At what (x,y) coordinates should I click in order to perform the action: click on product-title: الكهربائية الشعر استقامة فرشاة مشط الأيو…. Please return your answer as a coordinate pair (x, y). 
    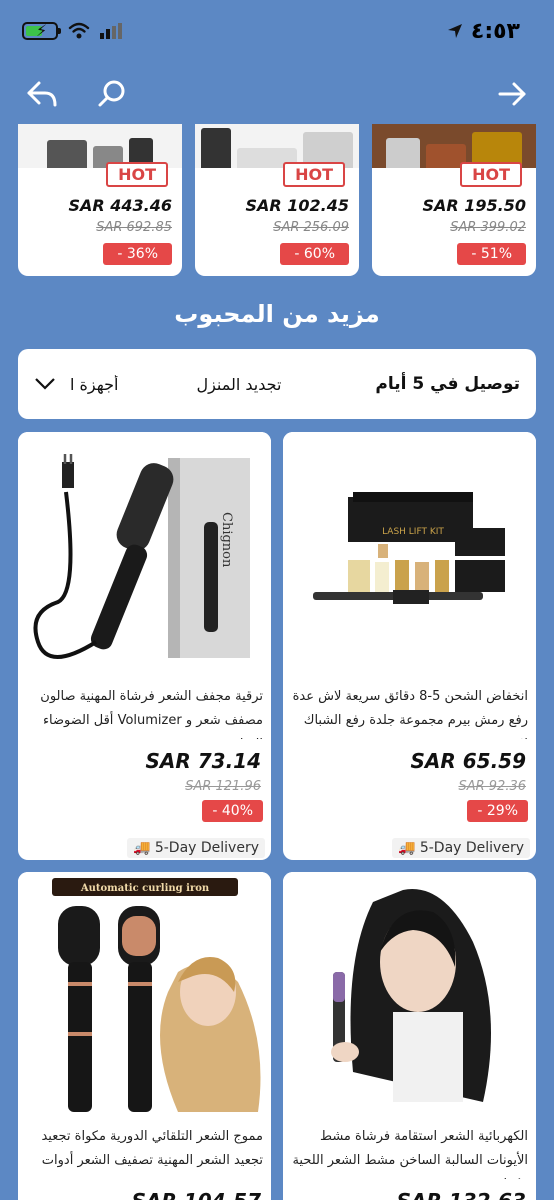
    Looking at the image, I should click on (410, 1154).